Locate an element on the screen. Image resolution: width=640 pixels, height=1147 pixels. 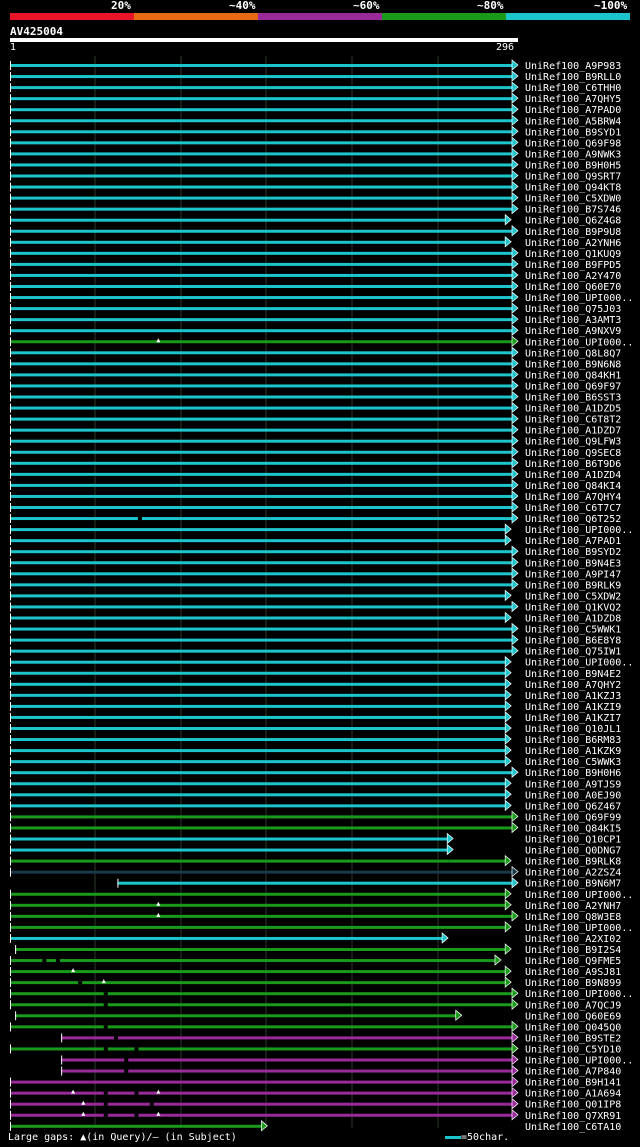
hit-label: UniRef100_A1A694 is located at coordinates (573, 1094).